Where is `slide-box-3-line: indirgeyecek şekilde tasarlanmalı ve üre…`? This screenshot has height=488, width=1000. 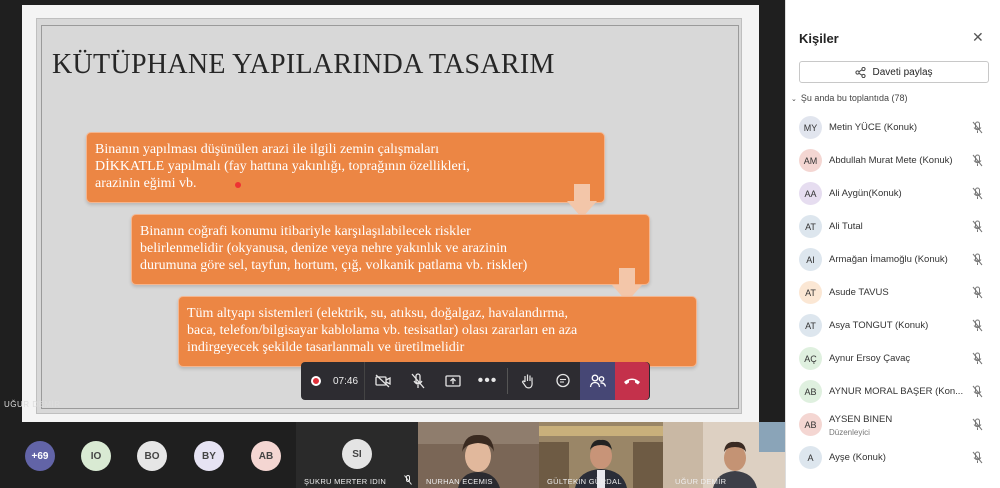
slide-box-3-line: indirgeyecek şekilde tasarlanmalı ve üre… is located at coordinates (326, 347).